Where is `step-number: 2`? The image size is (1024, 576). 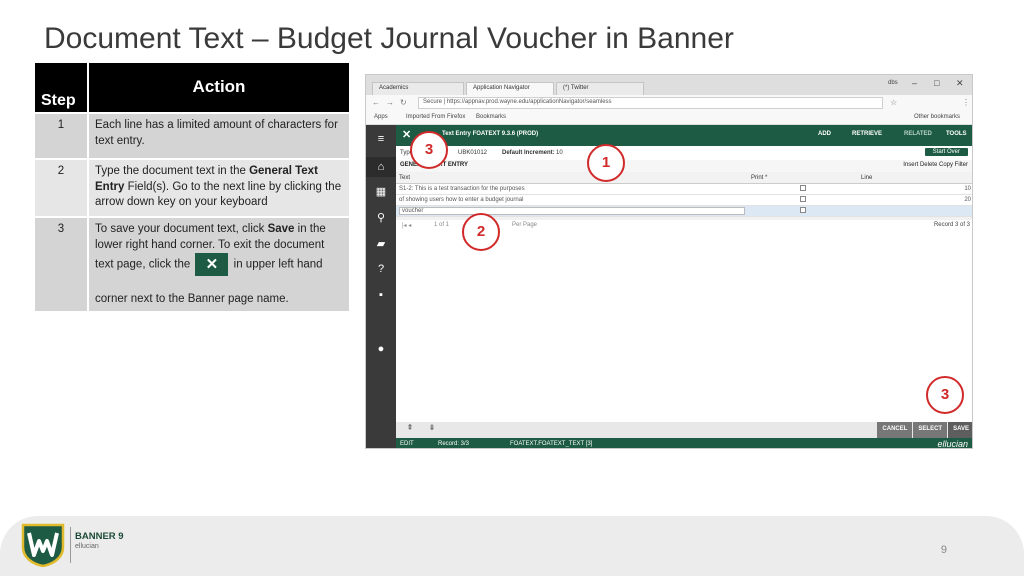 step-number: 2 is located at coordinates (62, 187).